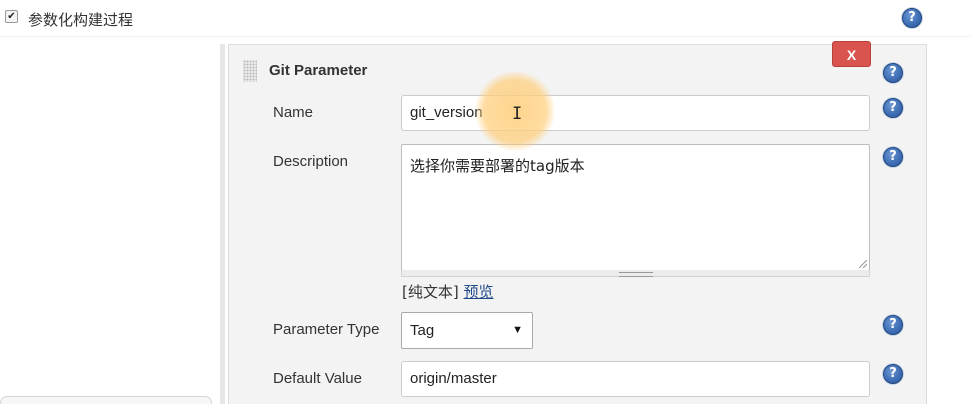 This screenshot has width=971, height=404. I want to click on preview-link: 预览, so click(479, 292).